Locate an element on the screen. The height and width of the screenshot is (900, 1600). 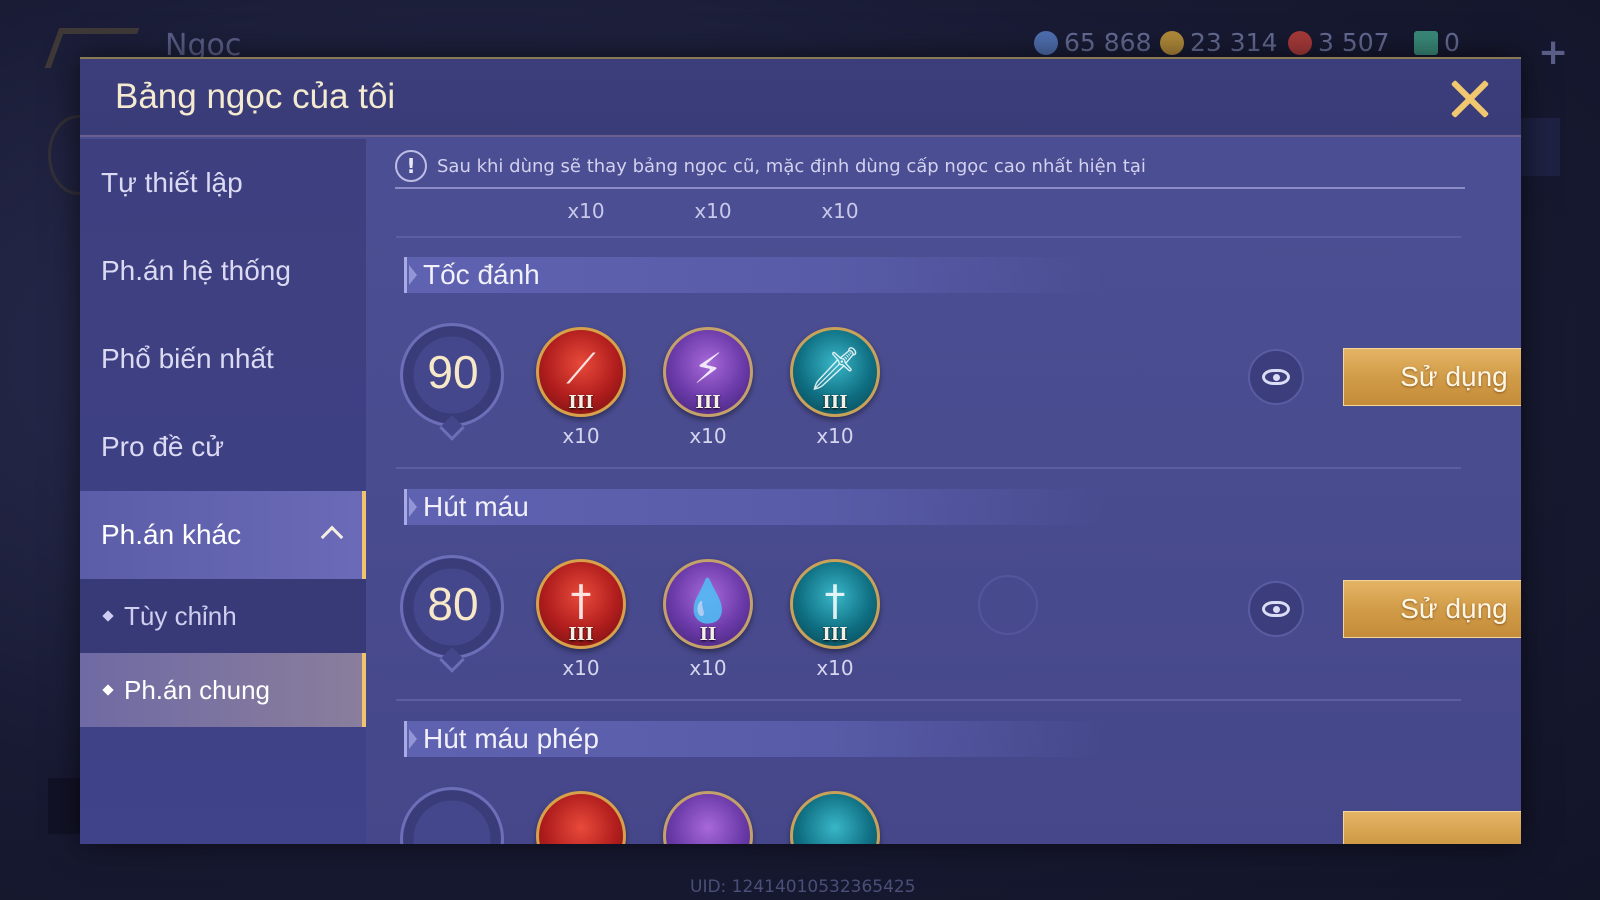
gem-coin-icon is located at coordinates (1046, 42).